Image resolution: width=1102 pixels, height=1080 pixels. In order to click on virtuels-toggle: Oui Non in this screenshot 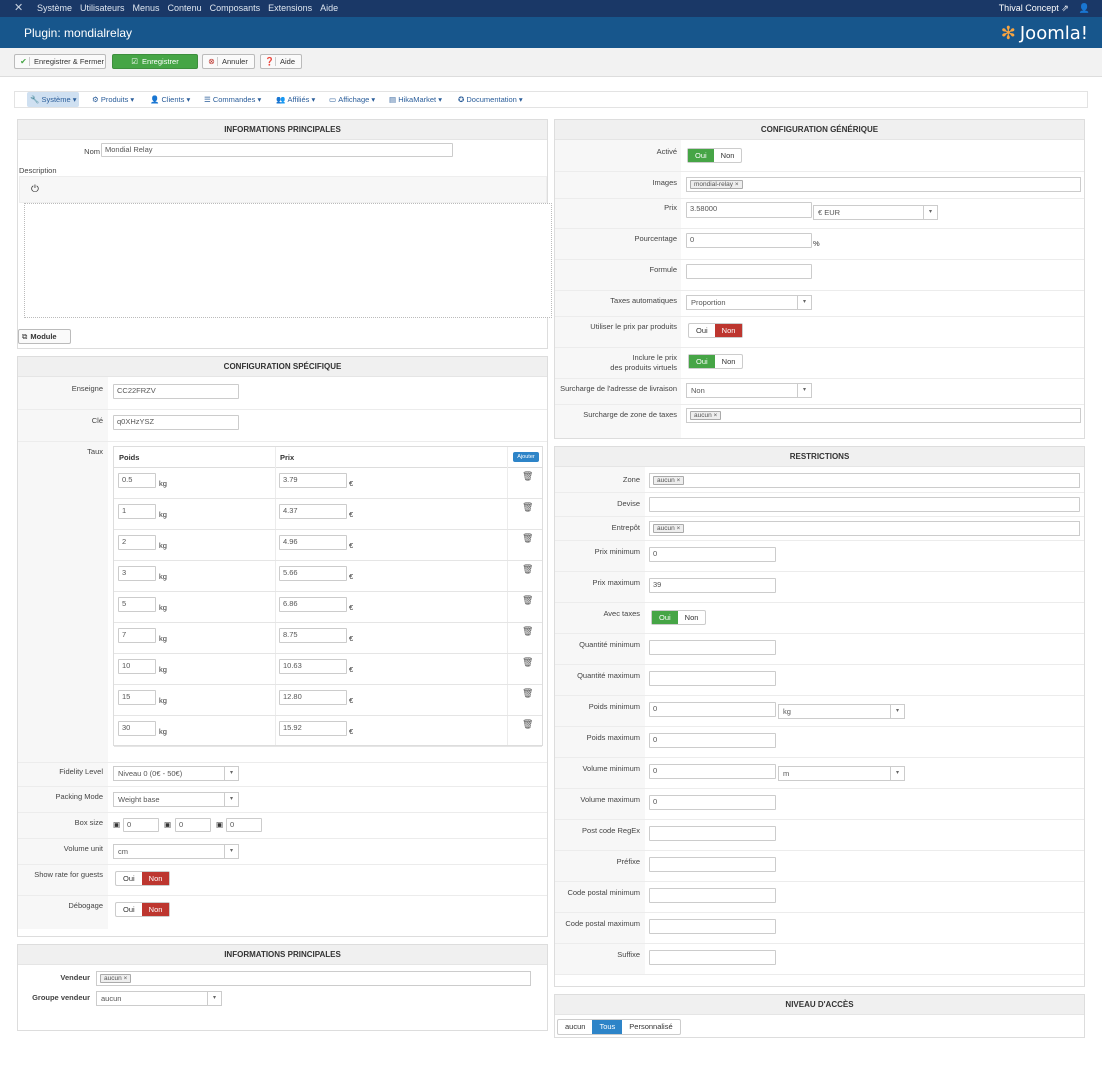, I will do `click(716, 361)`.